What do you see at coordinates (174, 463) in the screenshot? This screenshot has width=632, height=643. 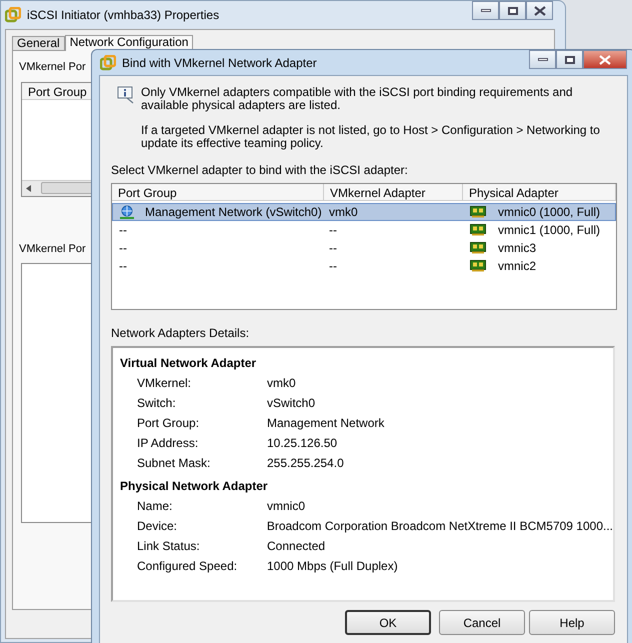 I see `field-label: Subnet Mask:` at bounding box center [174, 463].